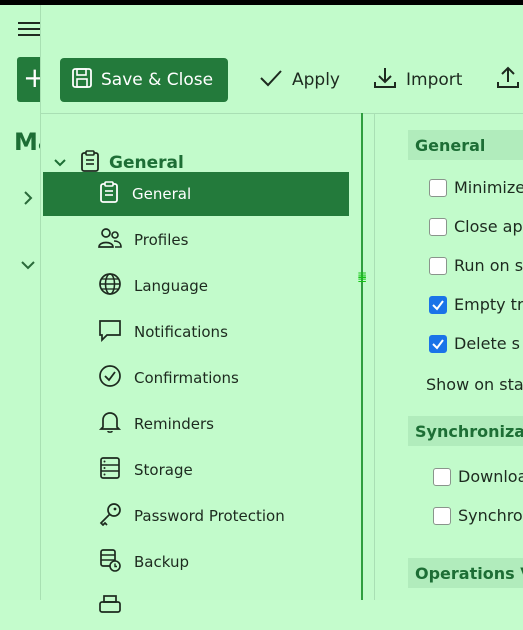 The image size is (523, 630). I want to click on nav-item-label: Password Protection, so click(209, 516).